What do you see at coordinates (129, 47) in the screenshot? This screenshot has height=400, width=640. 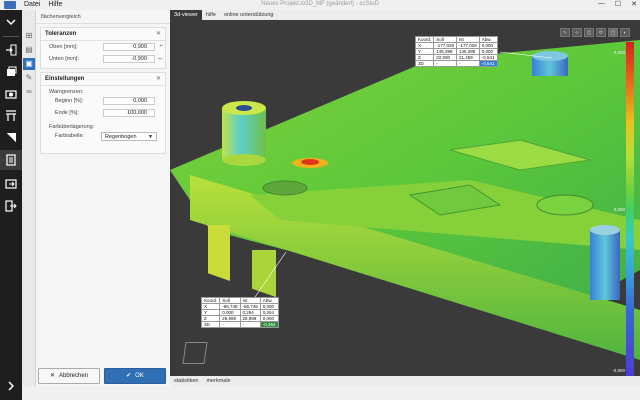 I see `upper-tolerance-input: 0,900` at bounding box center [129, 47].